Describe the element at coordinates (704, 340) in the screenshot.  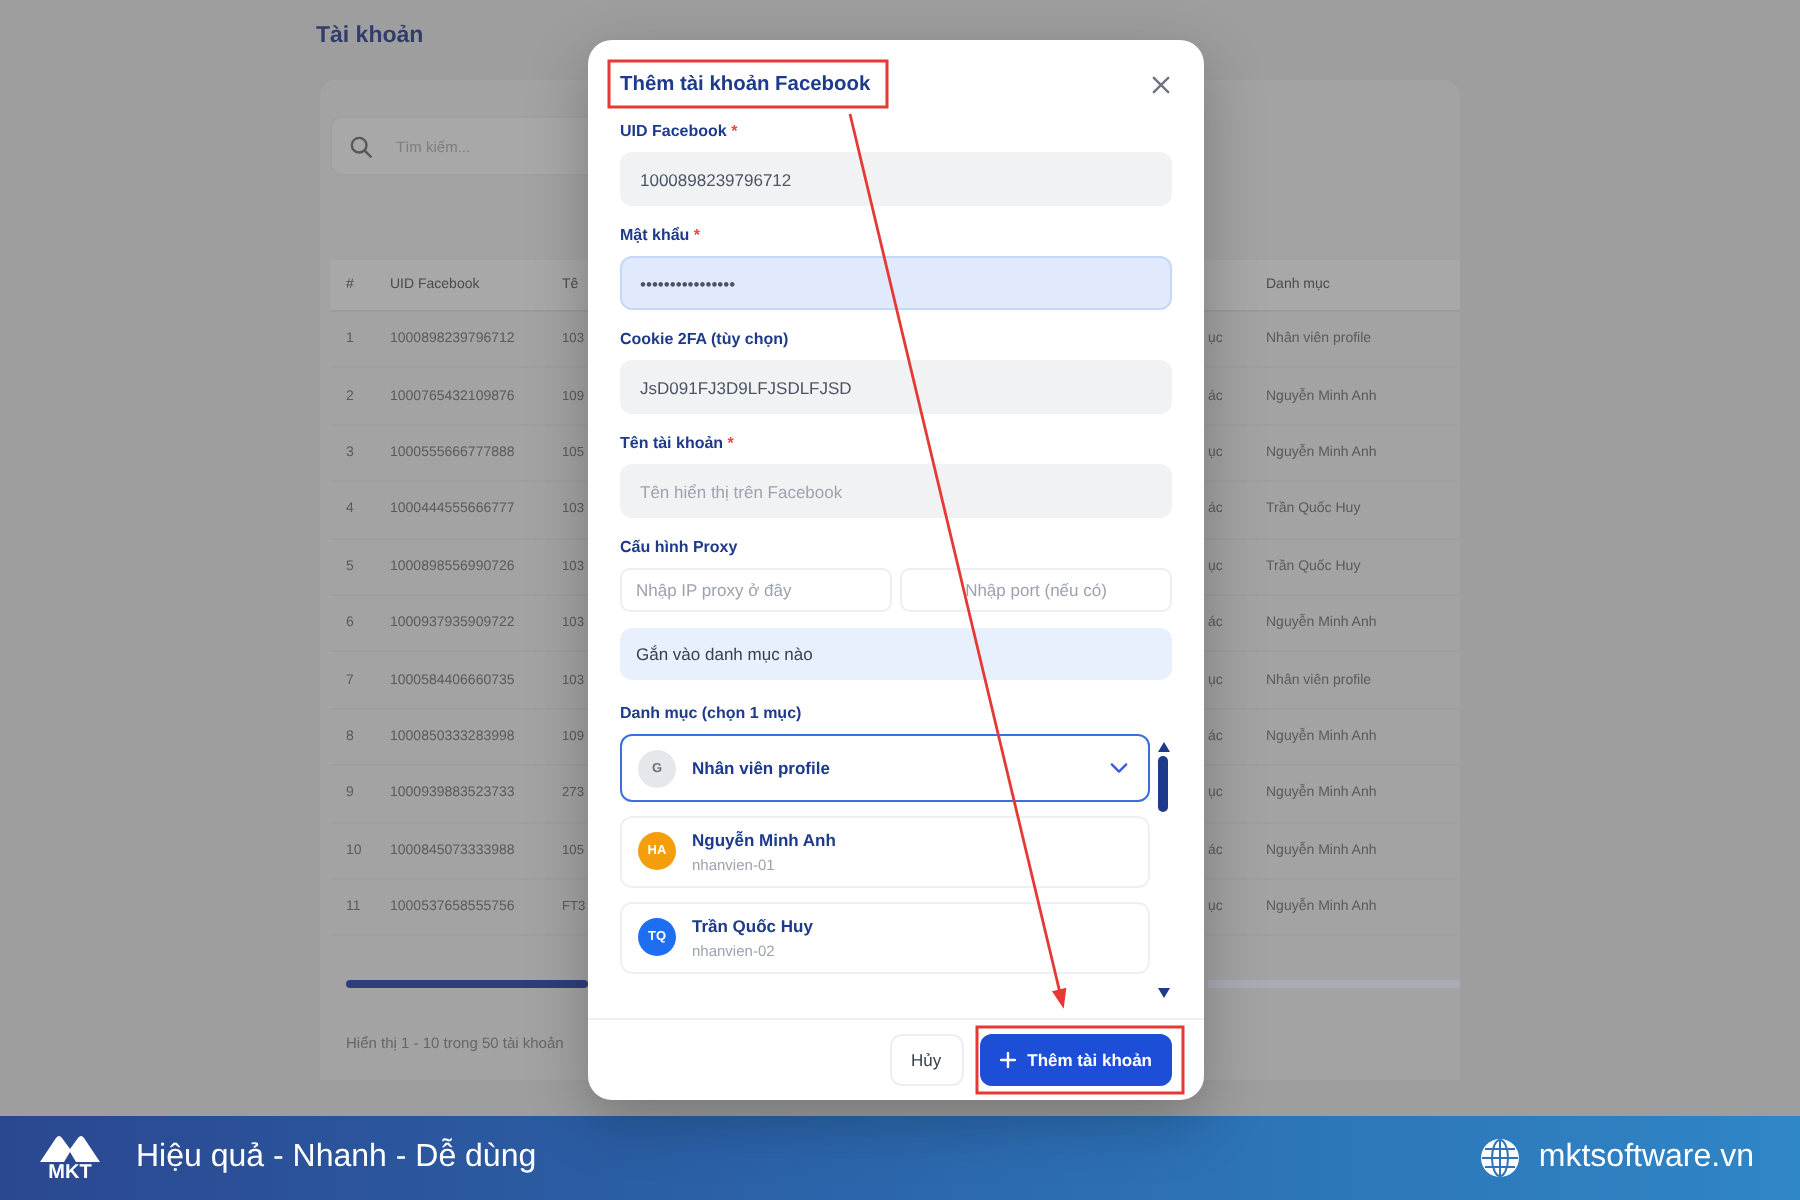
I see `field-label: Cookie 2FA (tùy chọn)` at that location.